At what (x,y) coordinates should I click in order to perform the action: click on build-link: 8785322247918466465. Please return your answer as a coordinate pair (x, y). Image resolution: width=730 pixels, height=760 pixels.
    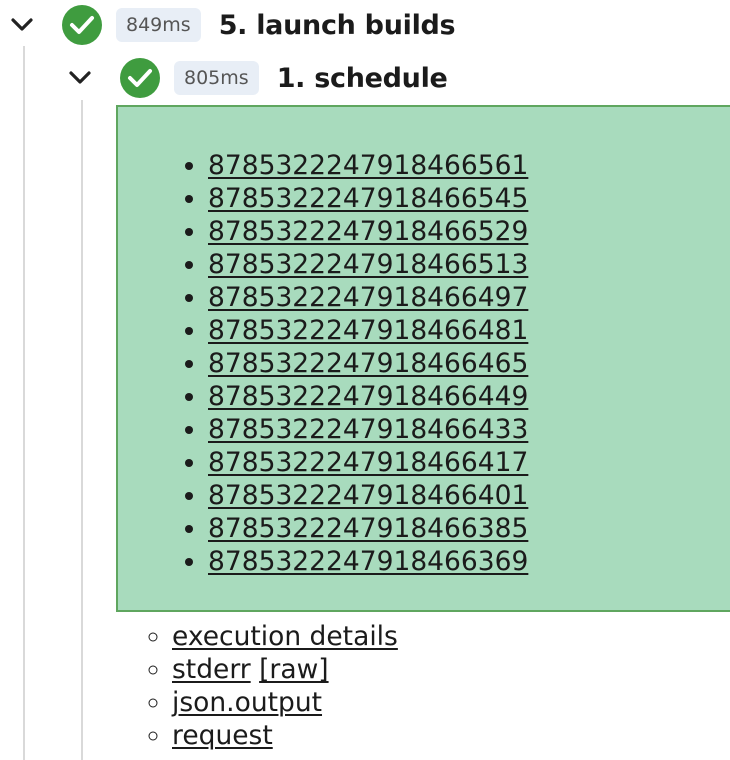
    Looking at the image, I should click on (368, 363).